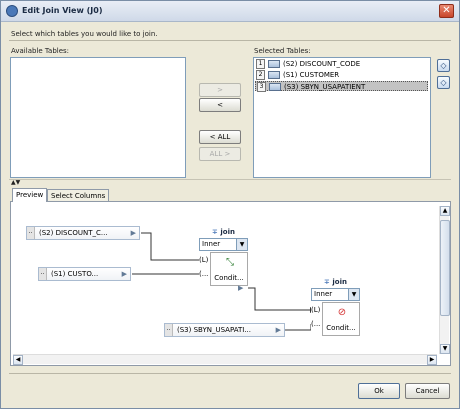 Image resolution: width=460 pixels, height=409 pixels. Describe the element at coordinates (325, 87) in the screenshot. I see `table-name: (S3) SBYN_USAPATIENT` at that location.